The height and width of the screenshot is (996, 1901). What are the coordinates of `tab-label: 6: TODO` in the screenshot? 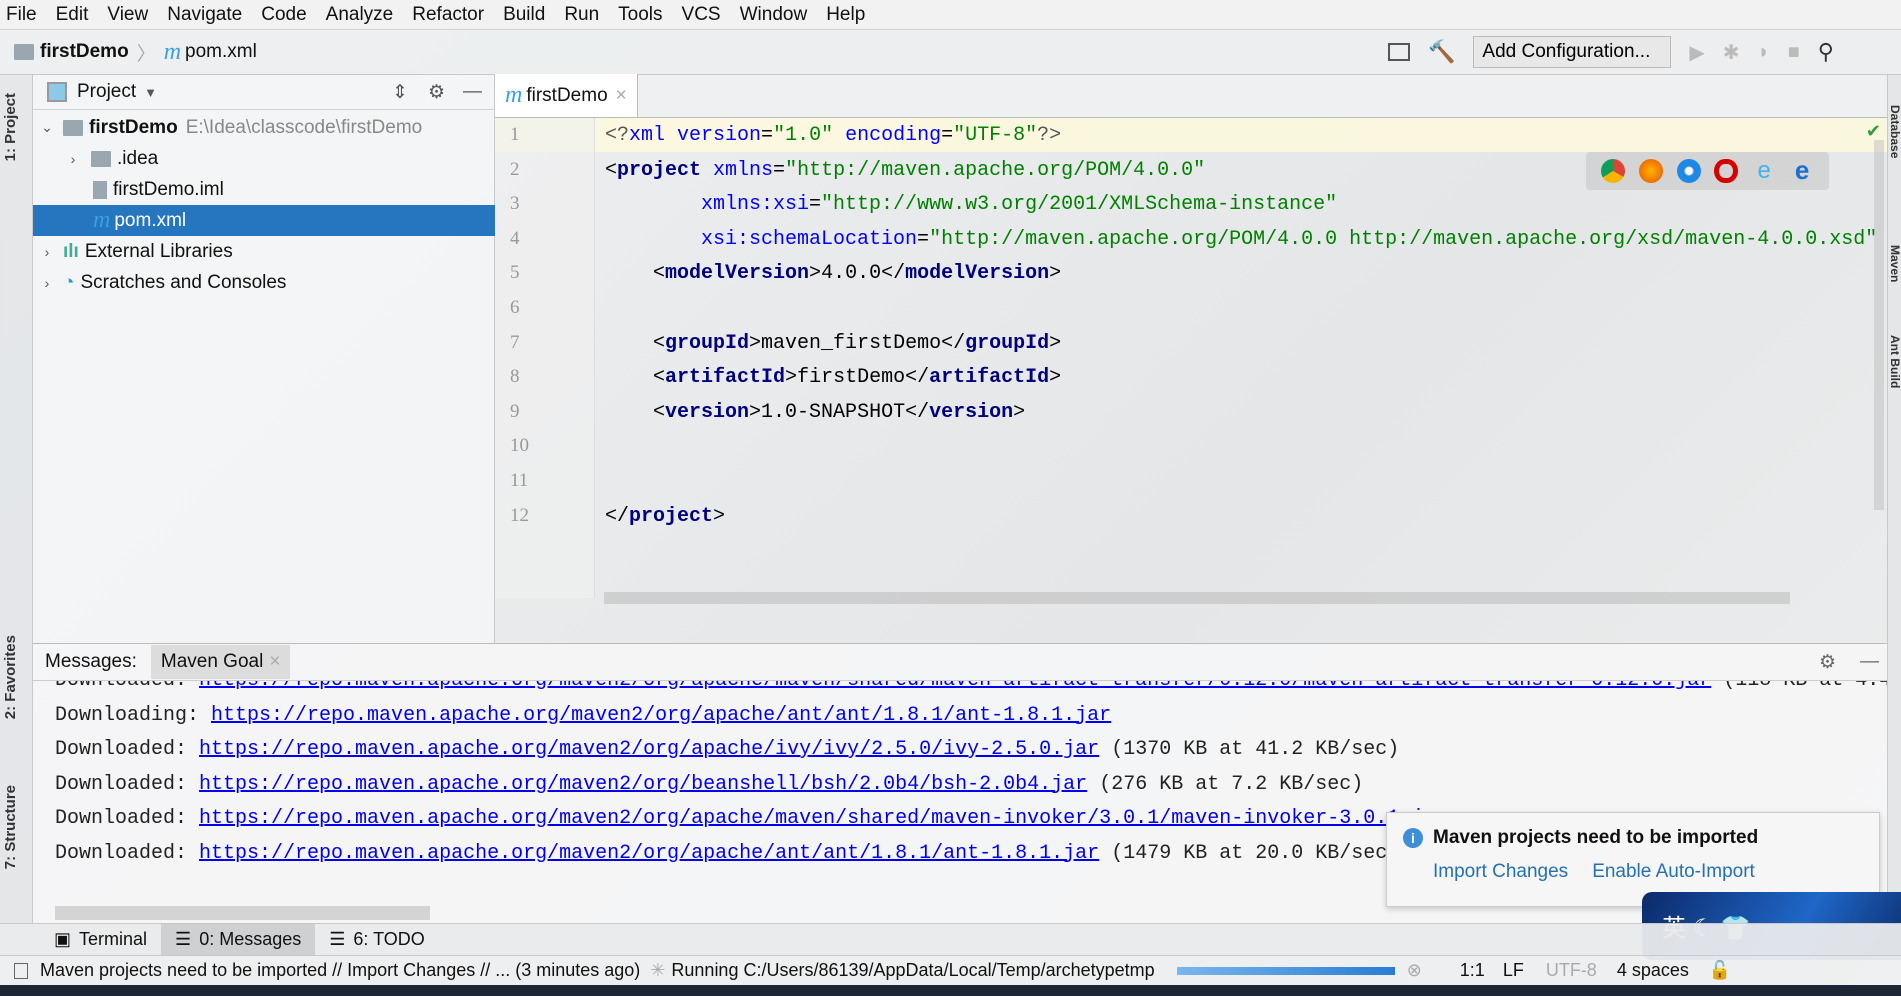 It's located at (389, 939).